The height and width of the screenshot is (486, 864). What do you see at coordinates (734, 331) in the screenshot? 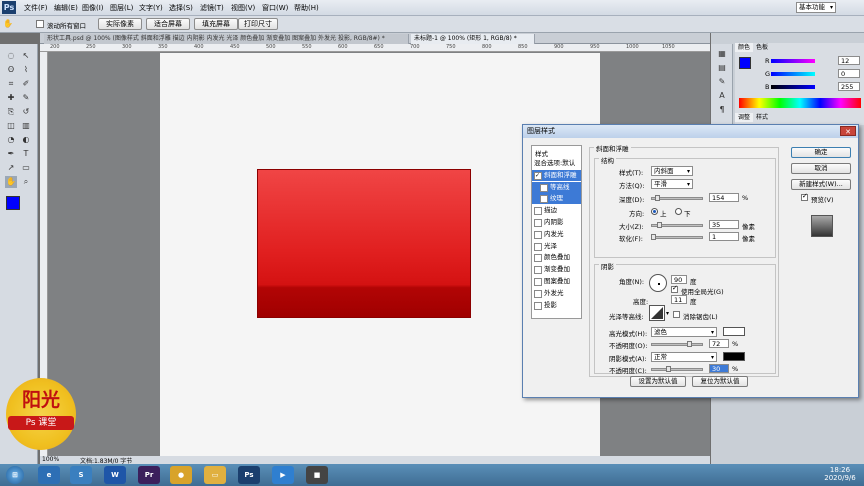
I see `highlight-color-swatch` at bounding box center [734, 331].